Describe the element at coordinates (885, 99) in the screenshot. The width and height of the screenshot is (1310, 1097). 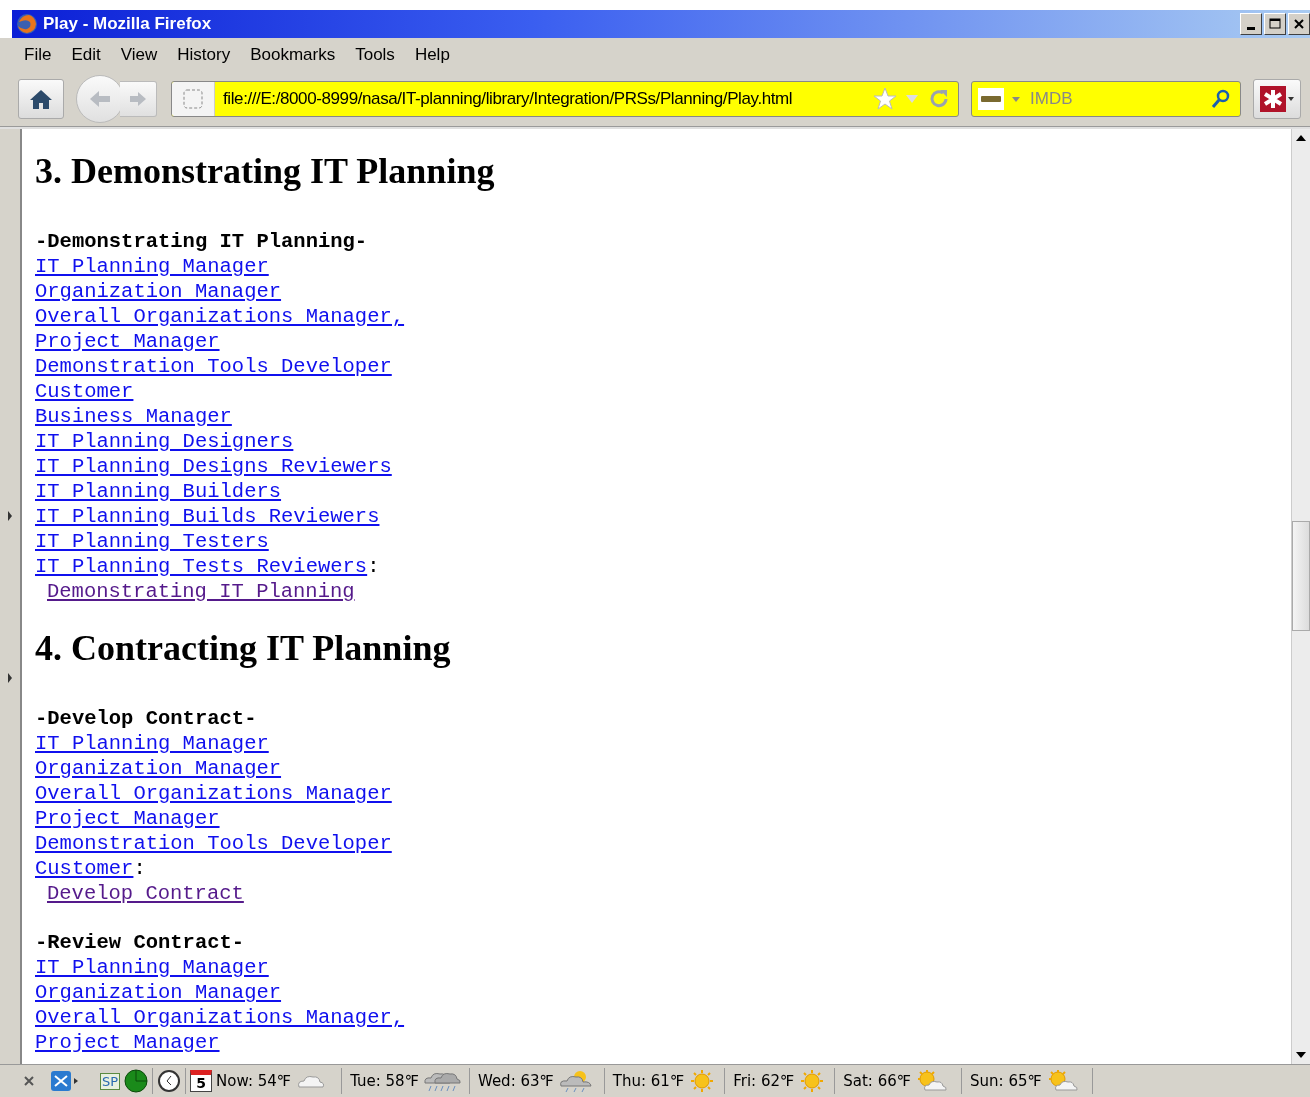
I see `star-icon` at that location.